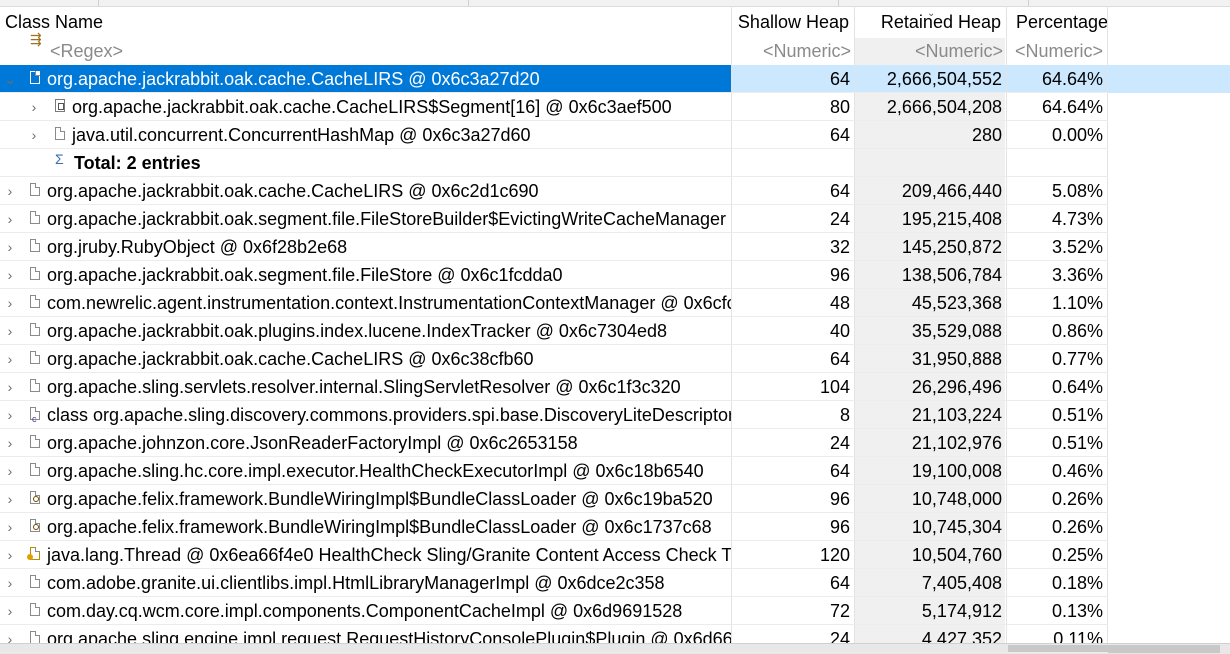  I want to click on row-percentage: 4.73%, so click(1077, 219).